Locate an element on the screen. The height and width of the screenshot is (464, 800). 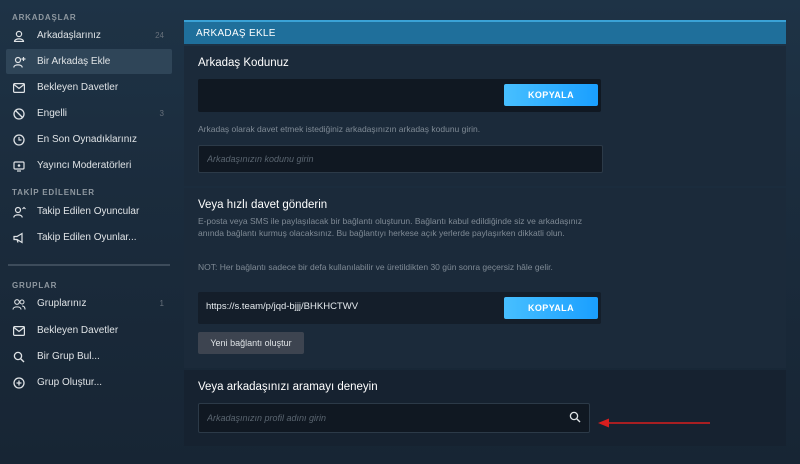
sidebar-divider is located at coordinates (89, 265).